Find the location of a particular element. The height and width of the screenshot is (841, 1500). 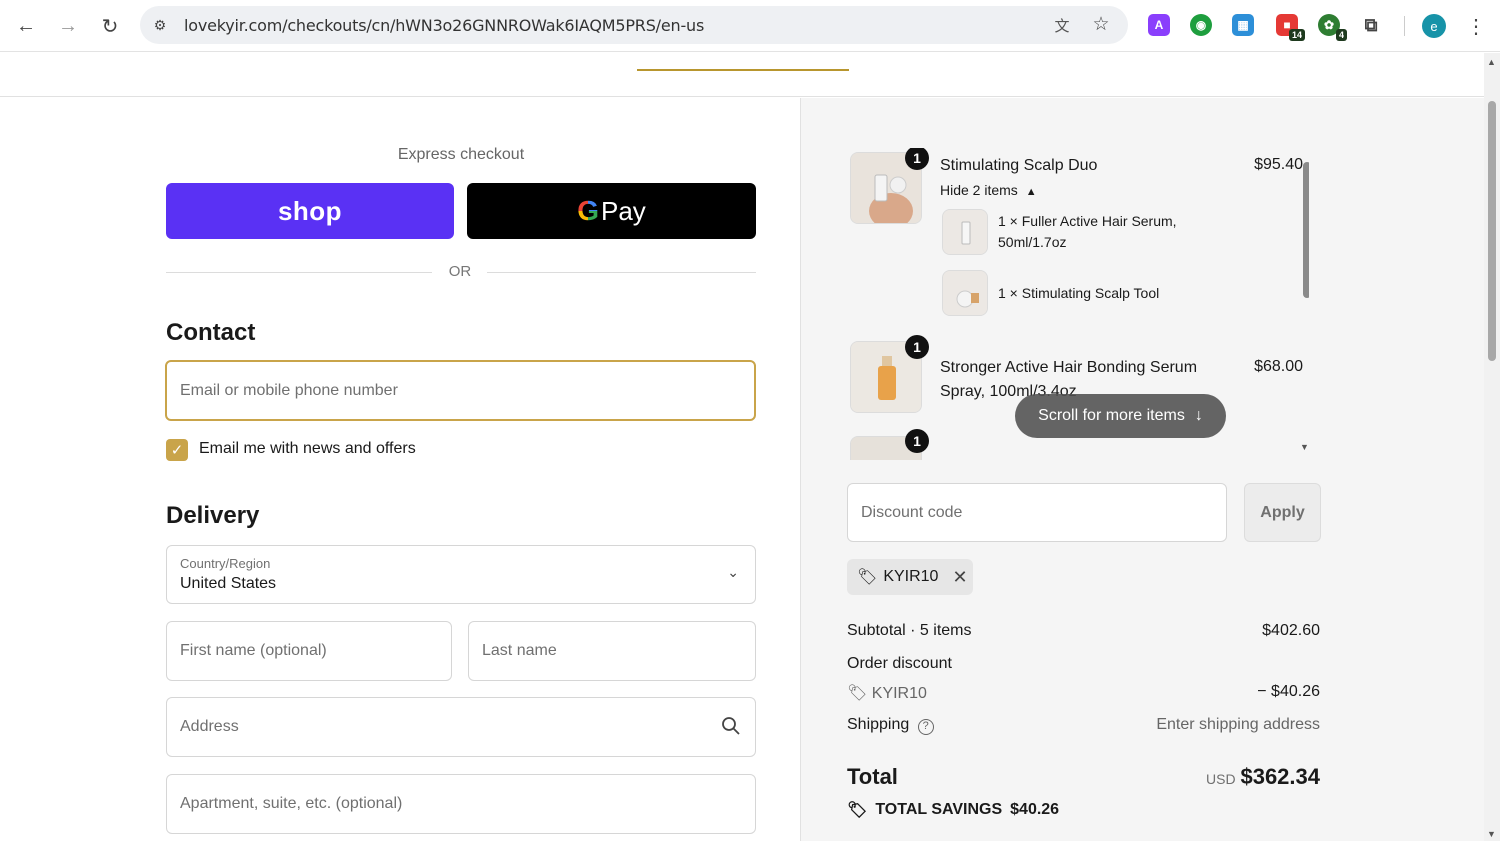

country-select: Country/Region United States ⌄ is located at coordinates (461, 574).